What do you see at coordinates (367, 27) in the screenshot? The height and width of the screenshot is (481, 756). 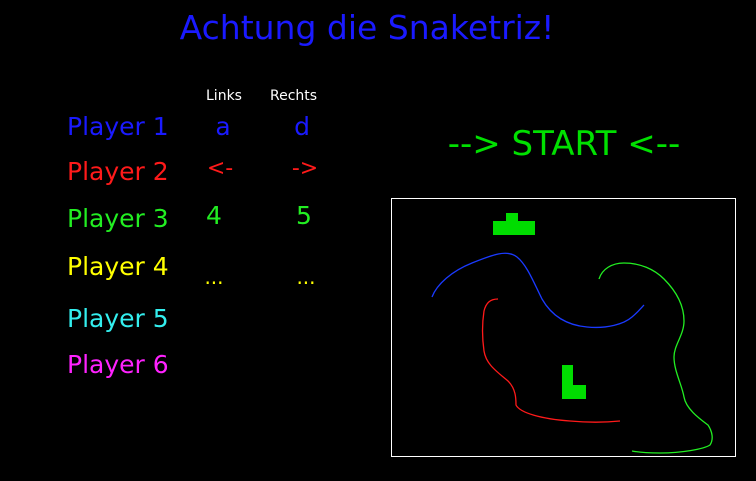 I see `game-title: Achtung die Snaketriz!` at bounding box center [367, 27].